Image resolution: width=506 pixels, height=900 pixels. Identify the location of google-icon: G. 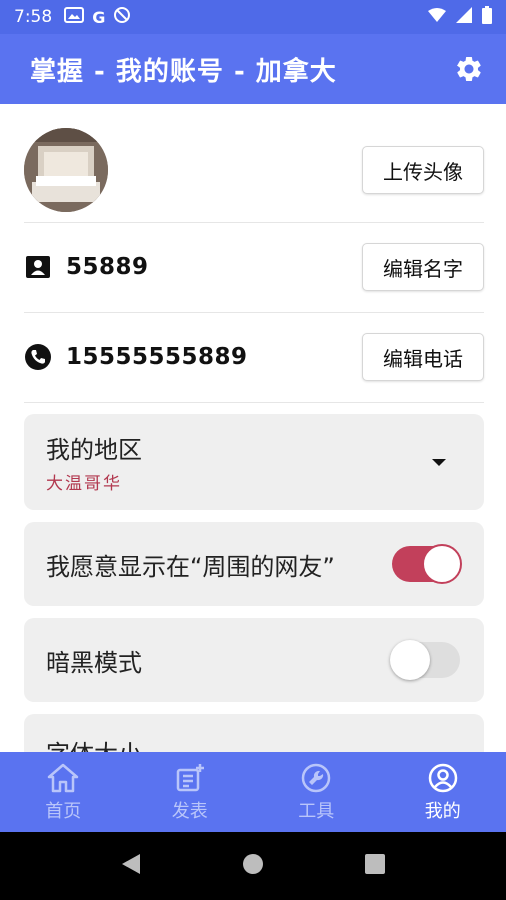
(99, 17).